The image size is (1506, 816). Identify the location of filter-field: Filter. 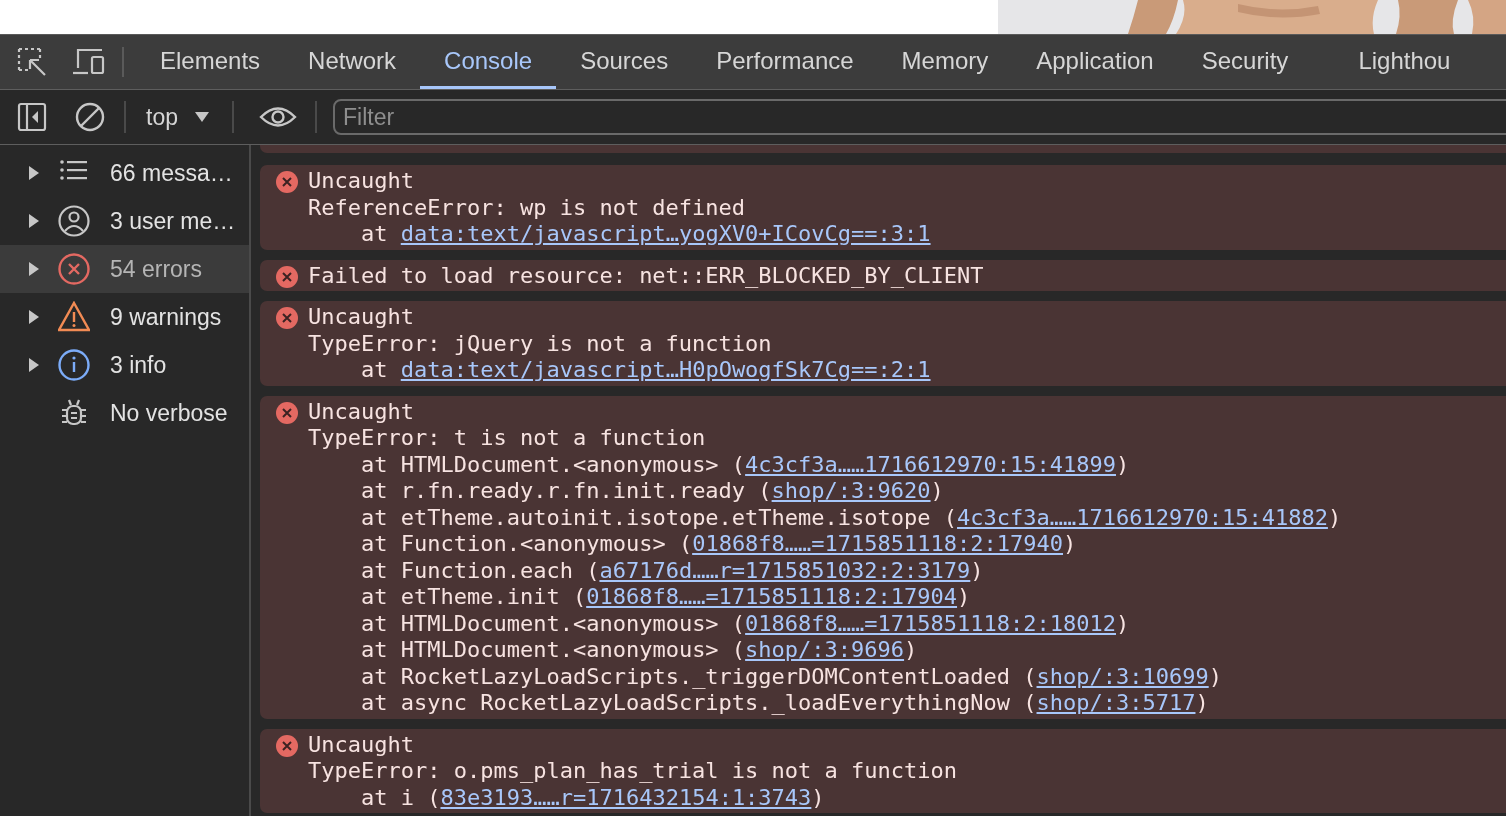
(919, 117).